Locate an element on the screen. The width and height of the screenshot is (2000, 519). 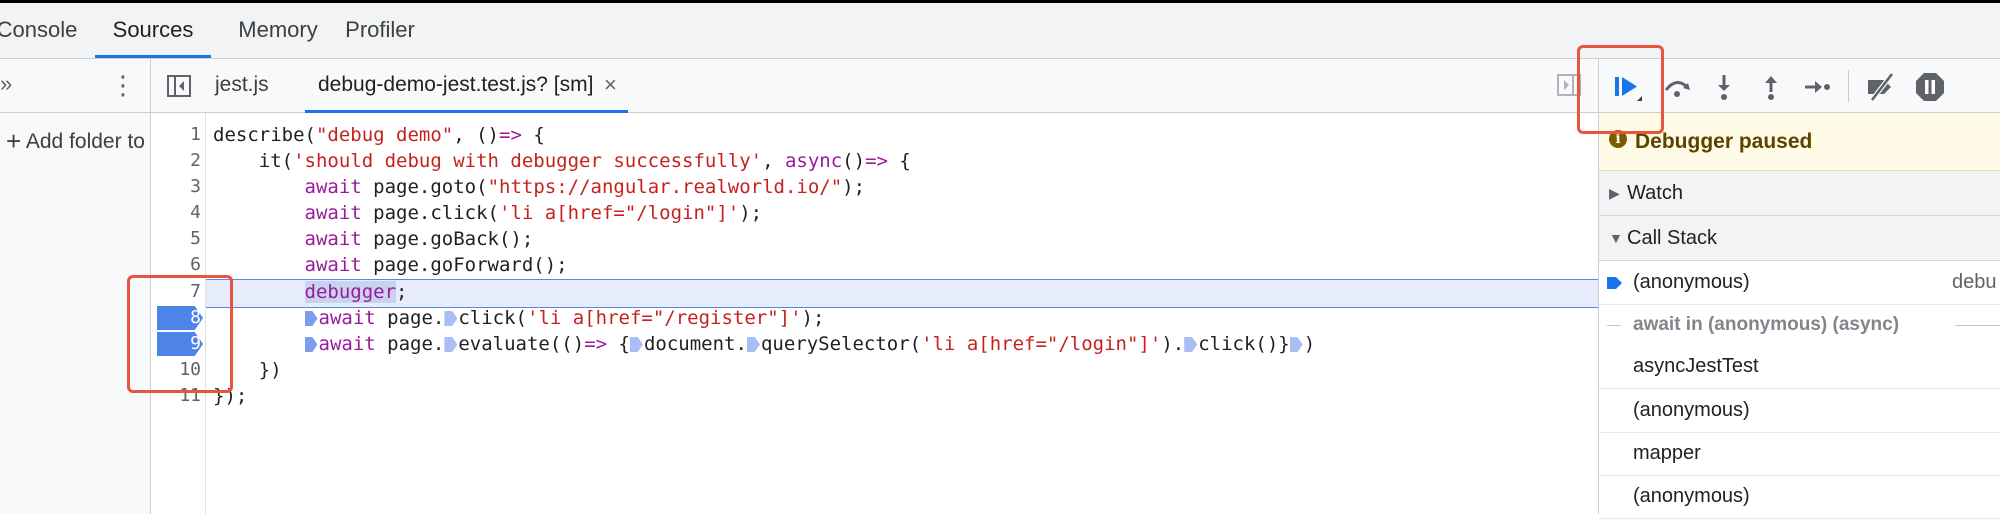
panel-tab-bar: Console Sources Memory Profiler is located at coordinates (1000, 31).